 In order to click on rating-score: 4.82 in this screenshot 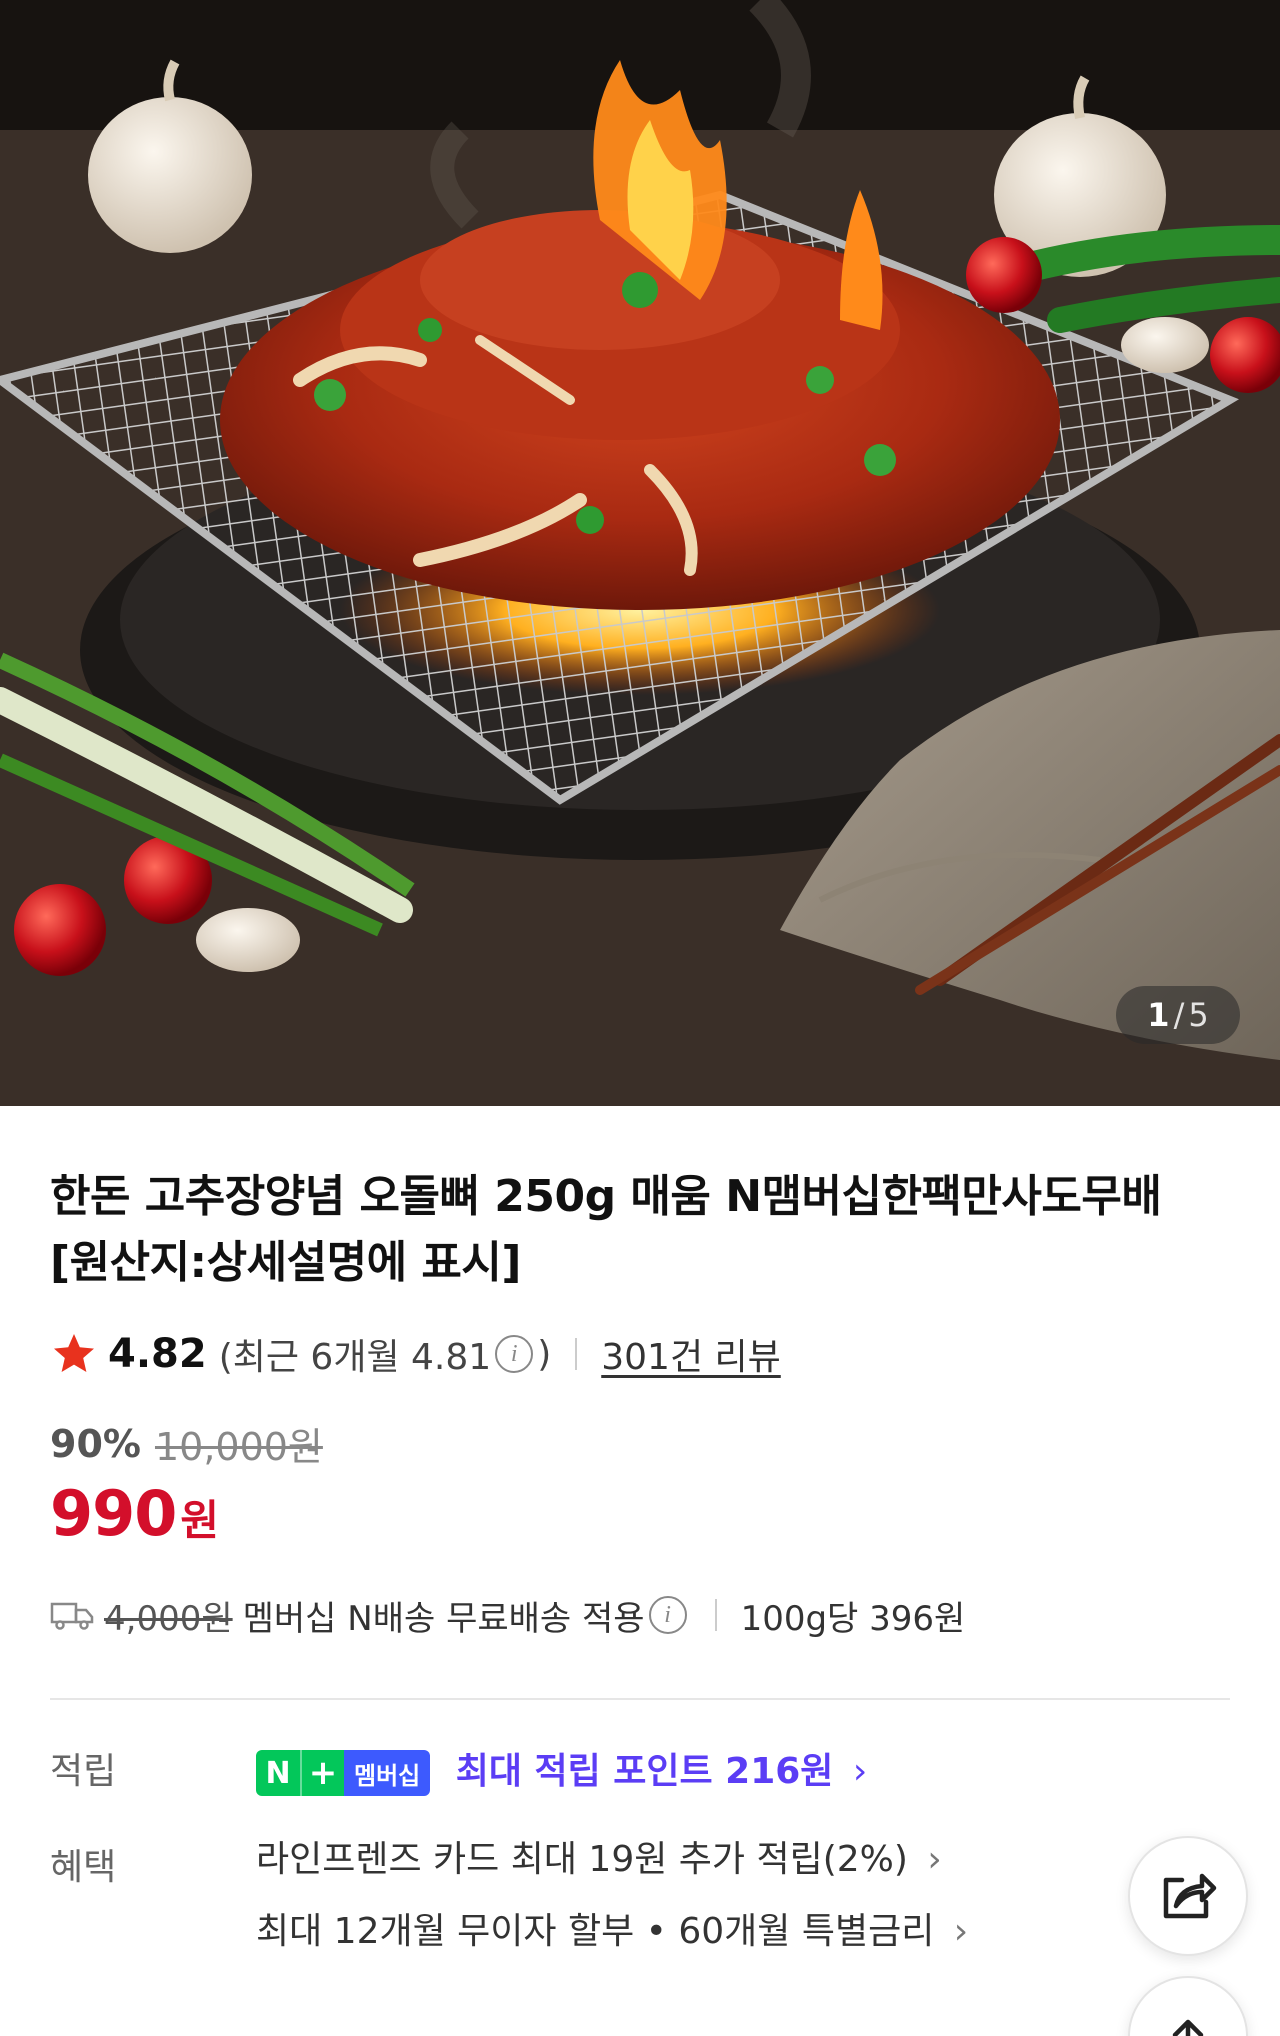, I will do `click(157, 1354)`.